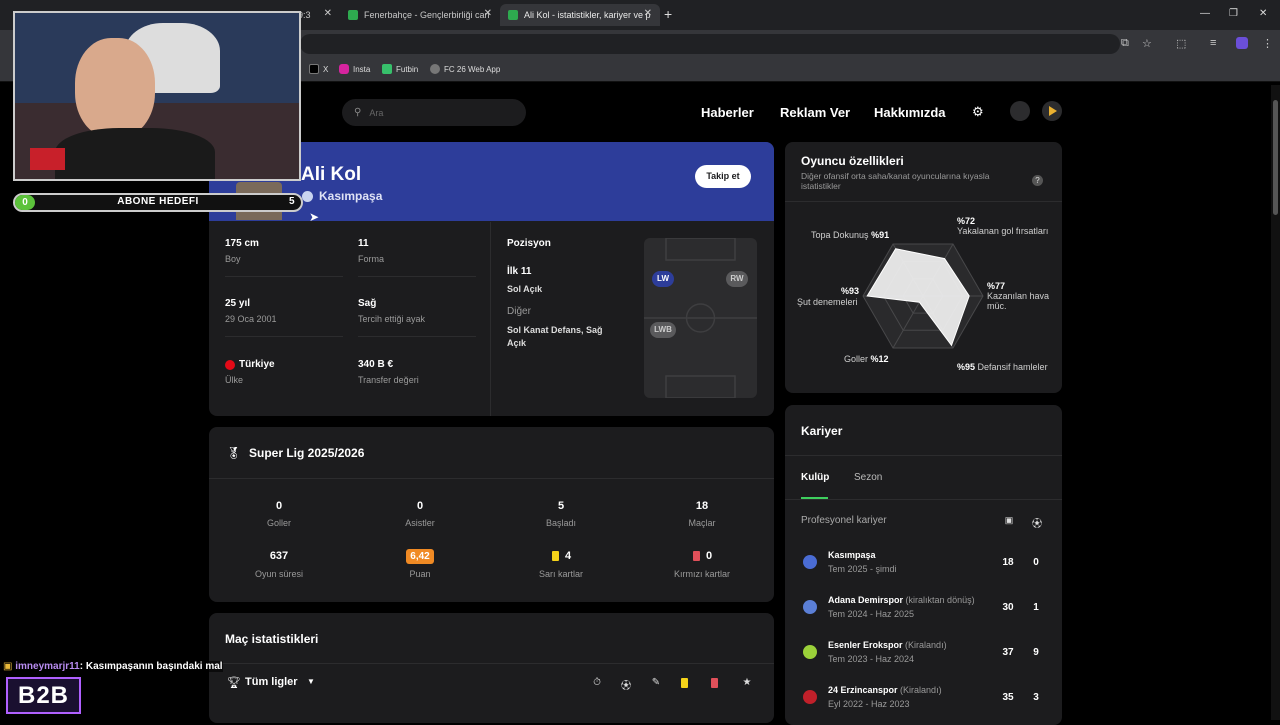 This screenshot has width=1280, height=725. What do you see at coordinates (242, 243) in the screenshot?
I see `height-value: 175 cm` at bounding box center [242, 243].